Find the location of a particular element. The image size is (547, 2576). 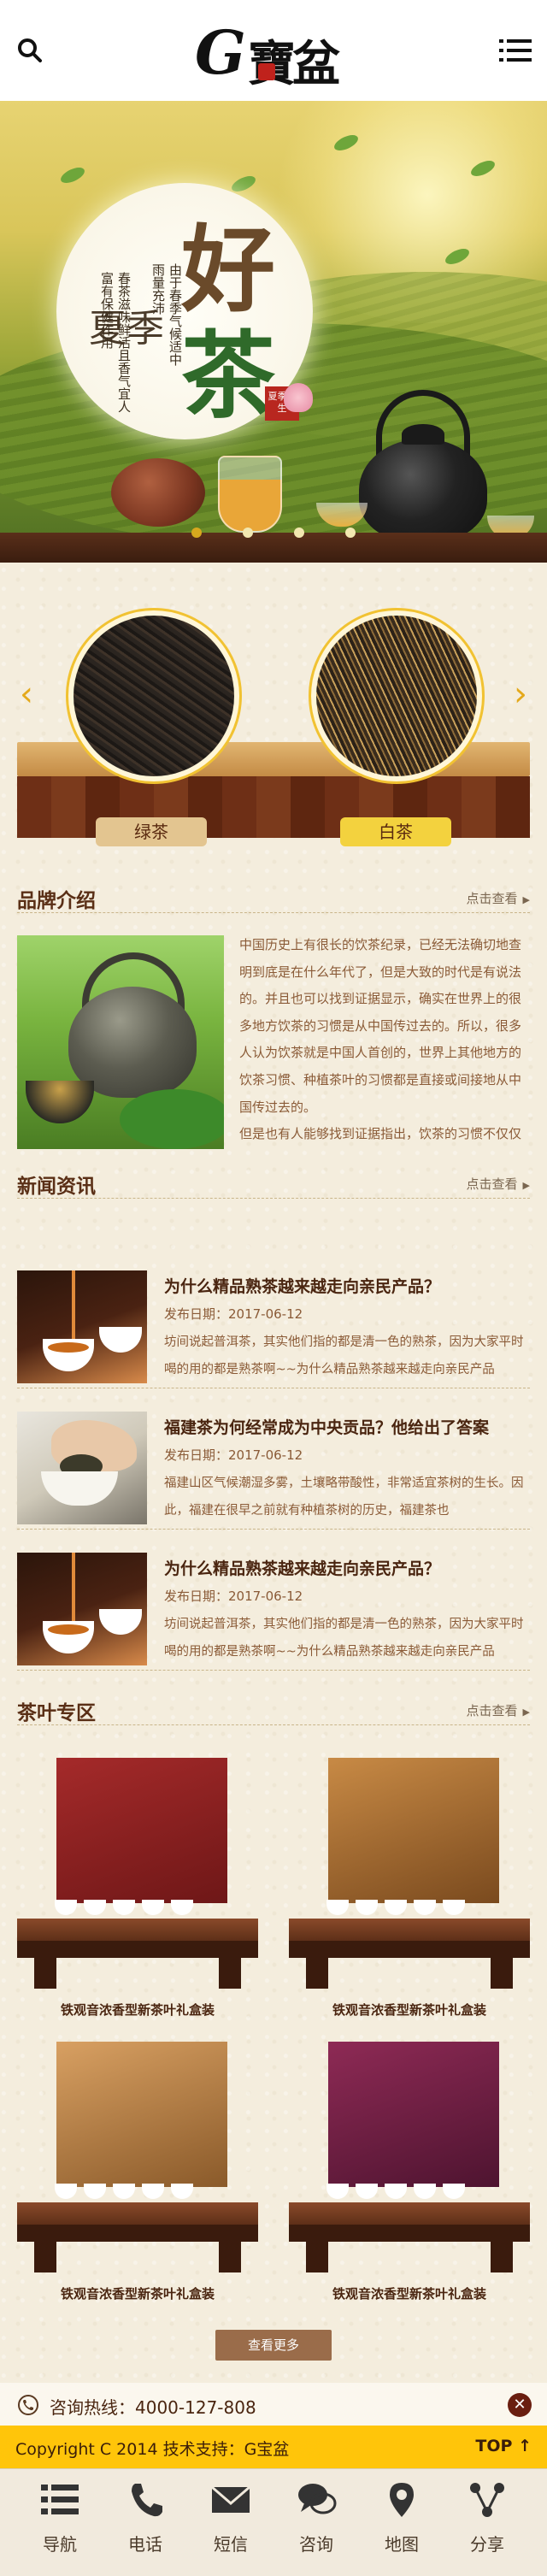

nav-item-phone: 电话 is located at coordinates (145, 2524).